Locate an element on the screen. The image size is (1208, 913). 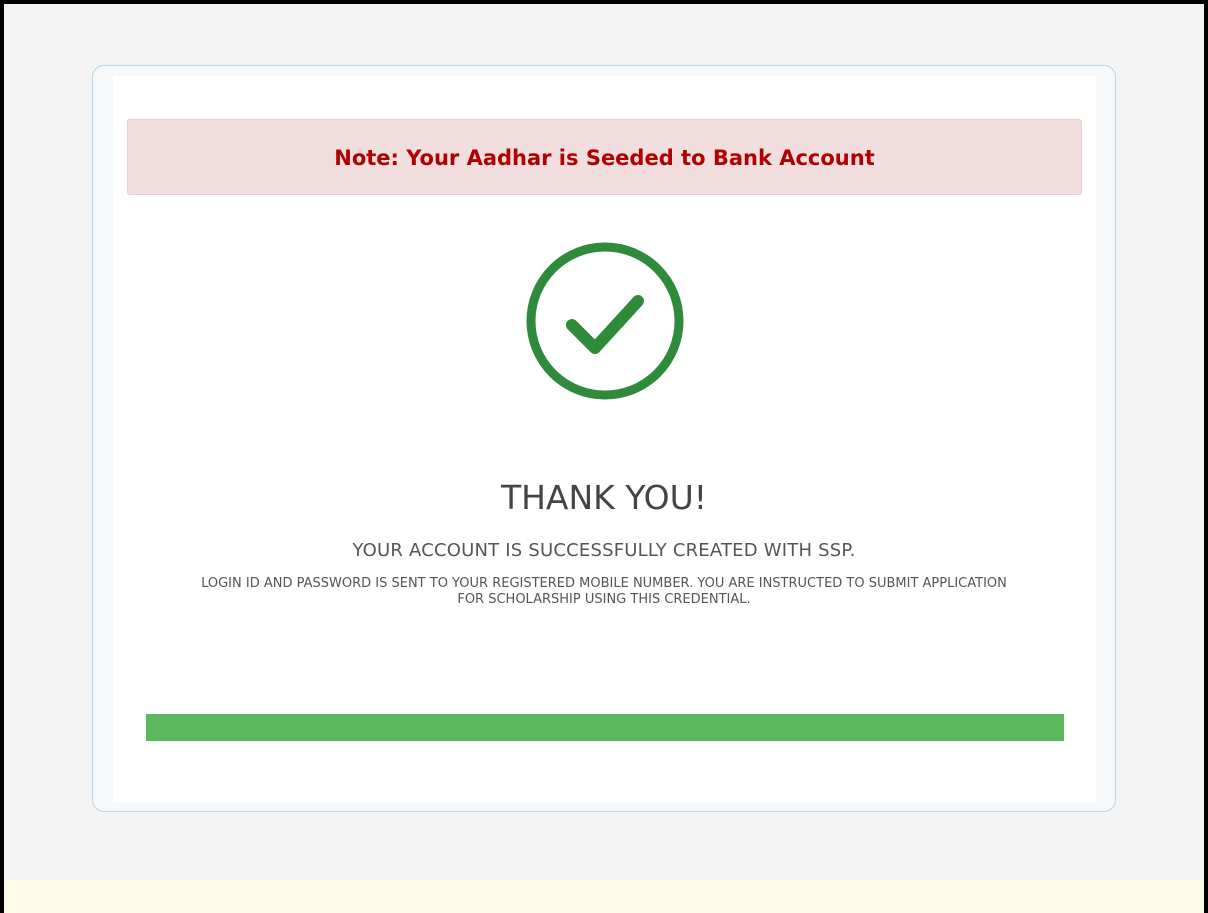
progress-bar-fill is located at coordinates (605, 727).